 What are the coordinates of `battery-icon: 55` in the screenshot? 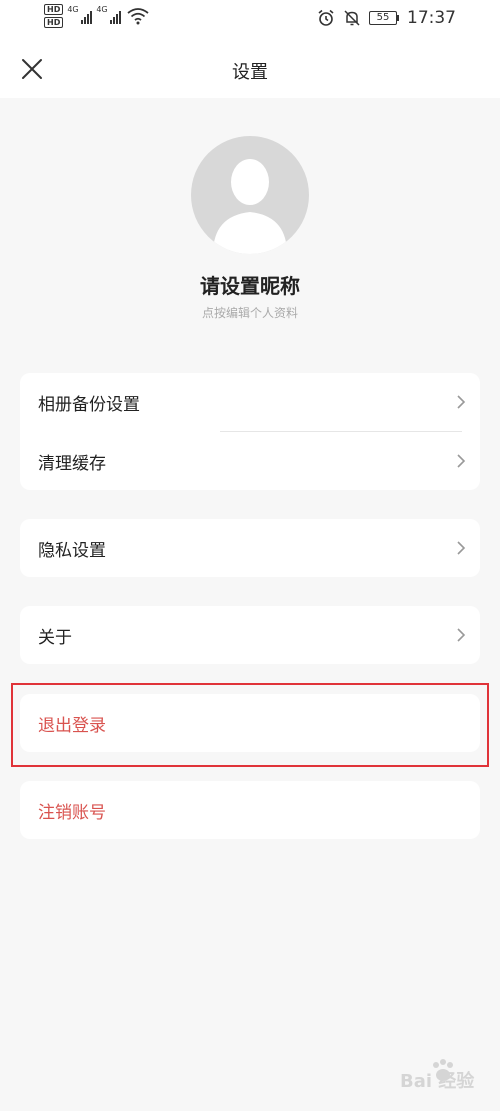 It's located at (384, 18).